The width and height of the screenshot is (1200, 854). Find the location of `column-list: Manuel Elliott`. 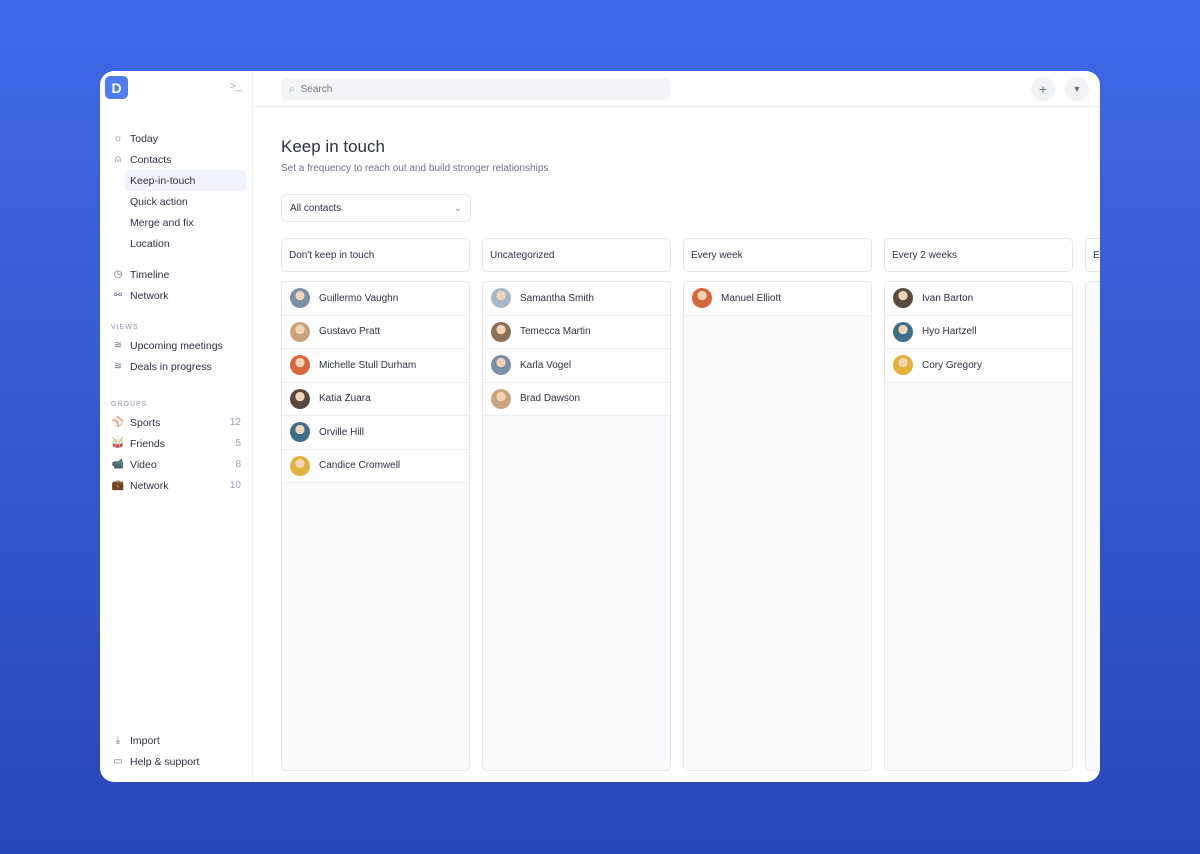

column-list: Manuel Elliott is located at coordinates (777, 526).